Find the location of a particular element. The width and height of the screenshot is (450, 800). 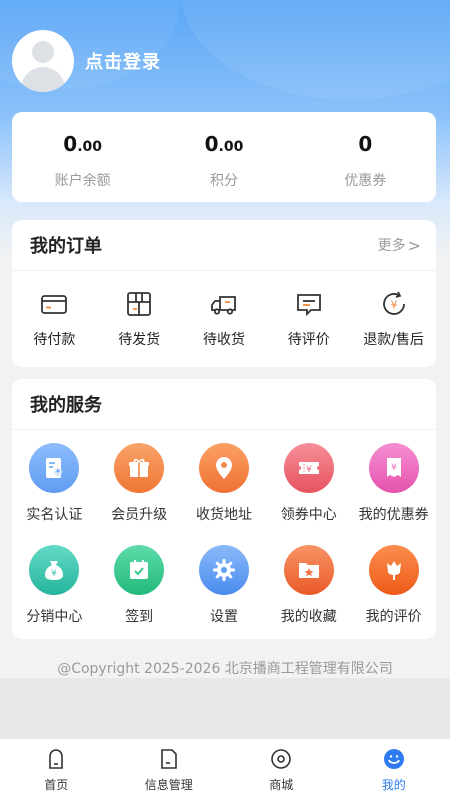

service-label: 收货地址 is located at coordinates (223, 515).